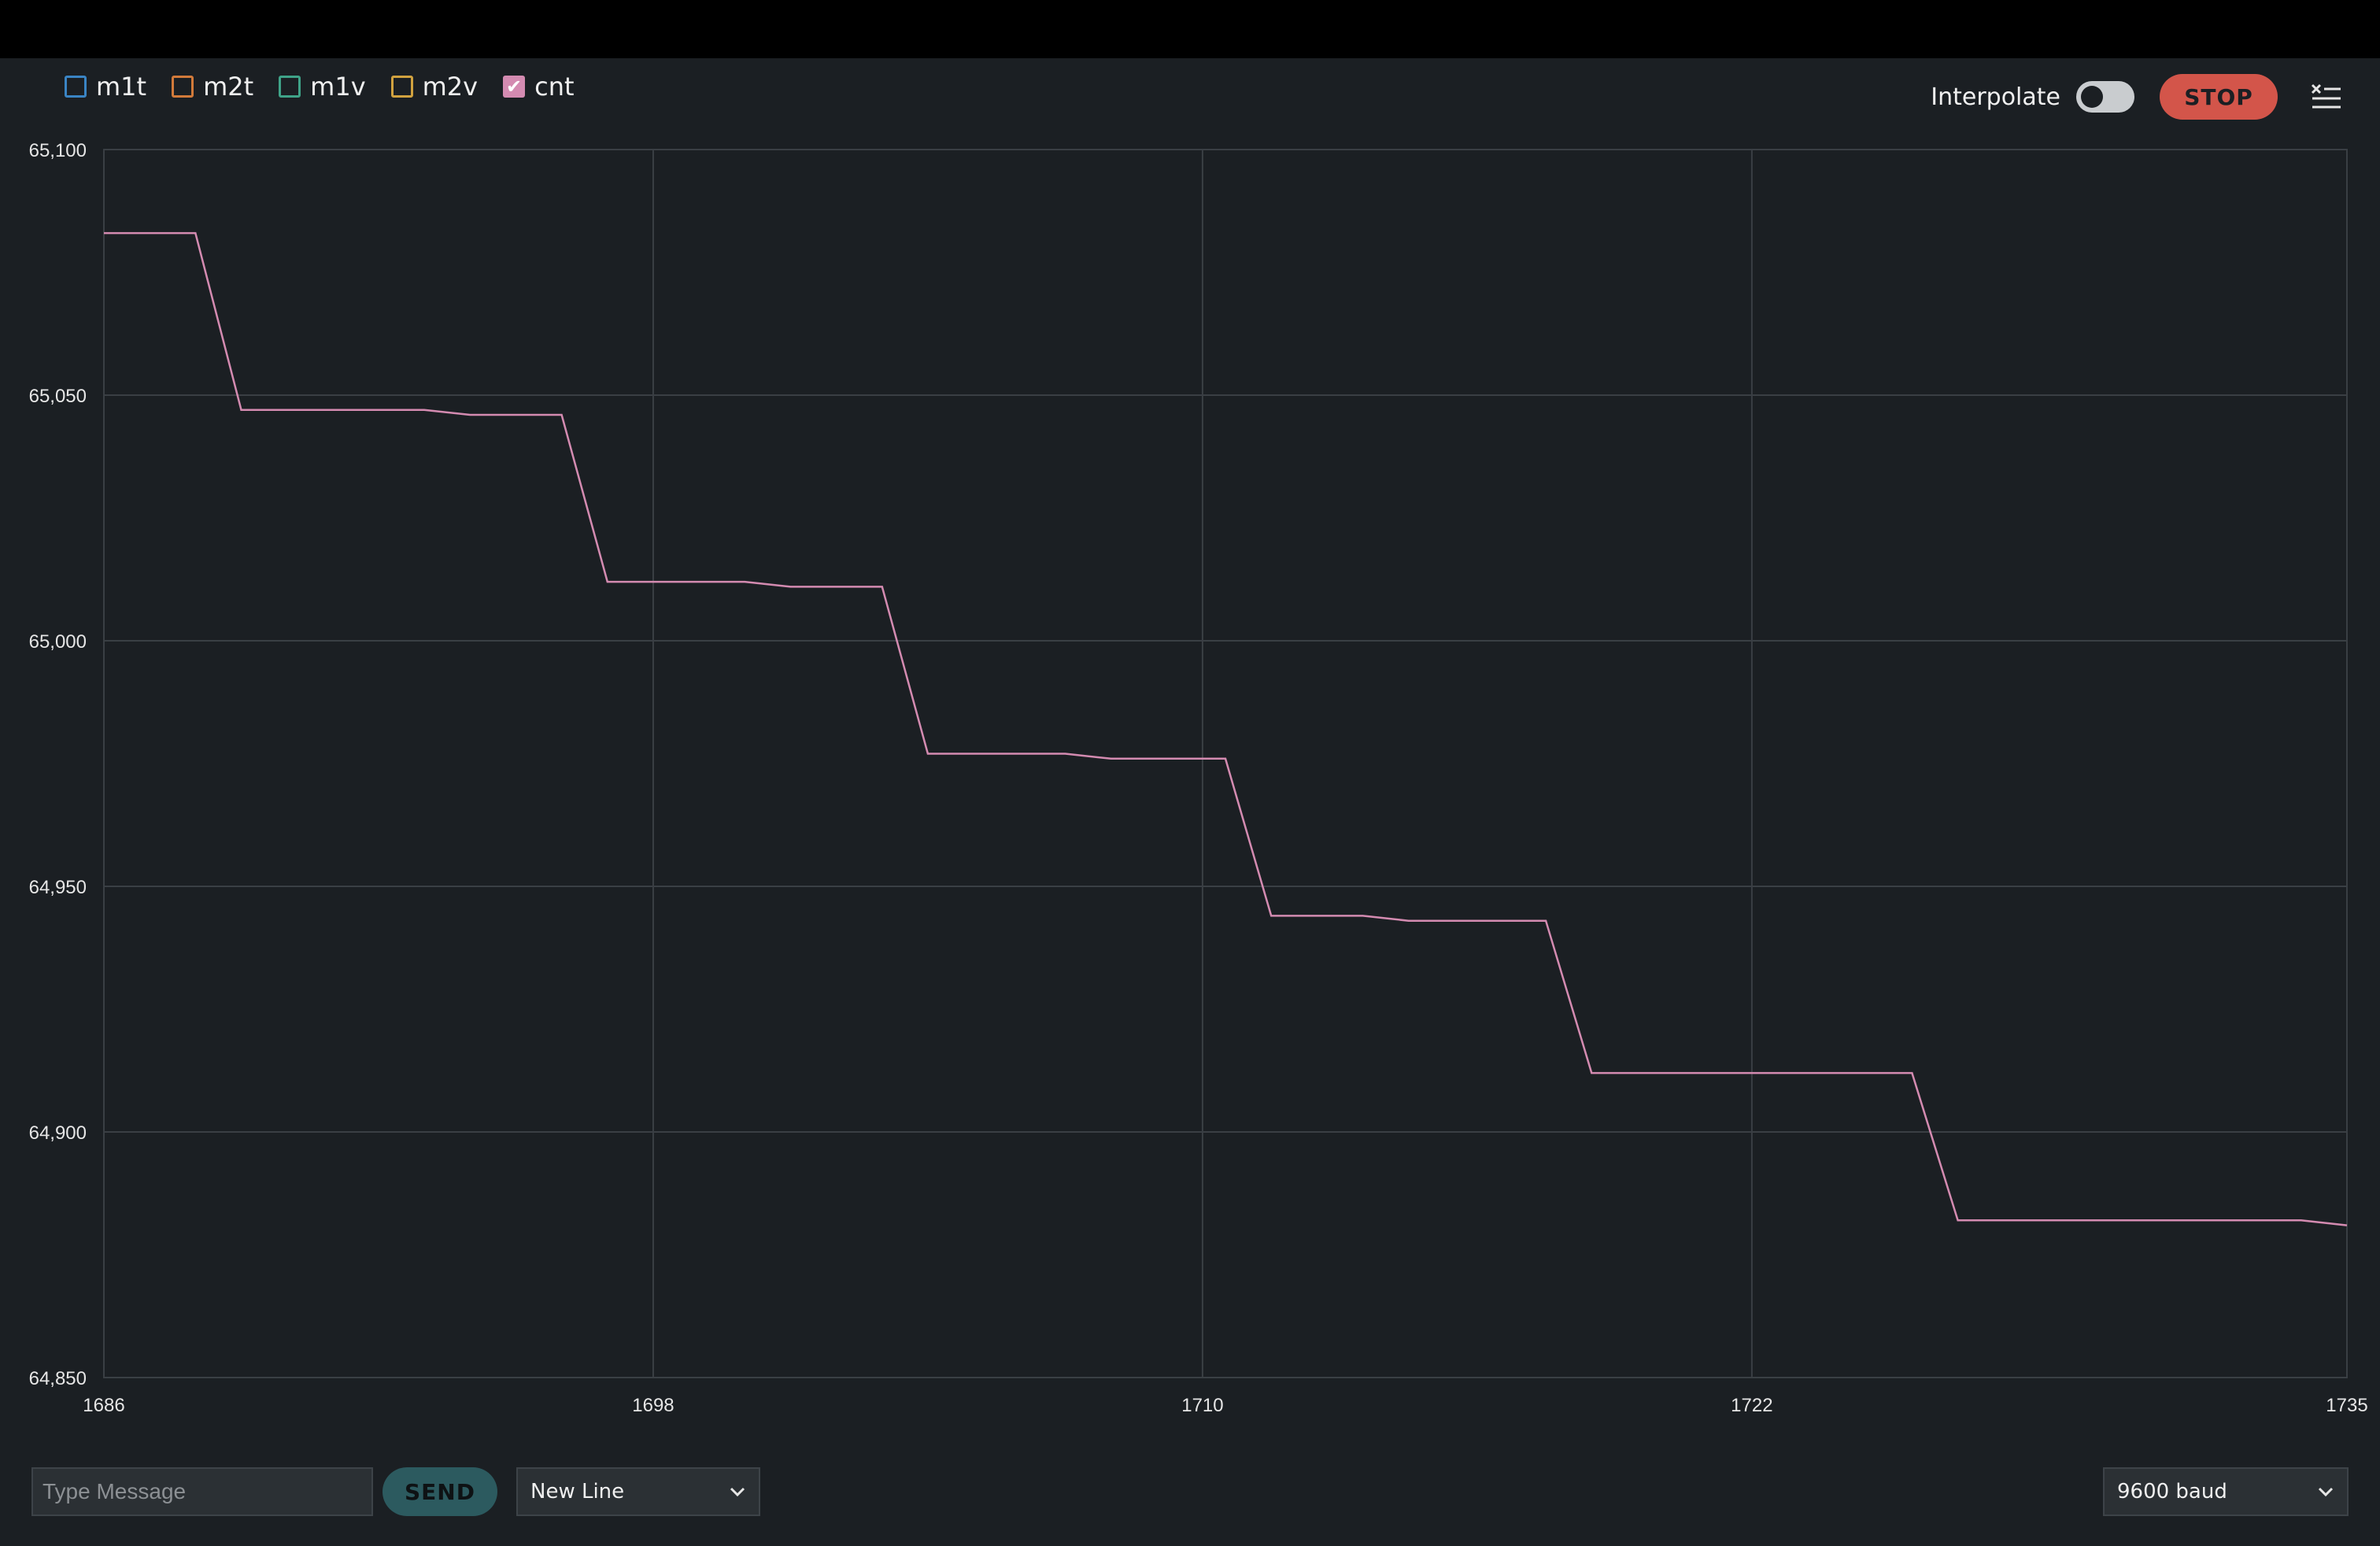  Describe the element at coordinates (338, 87) in the screenshot. I see `legend-label: m1v` at that location.